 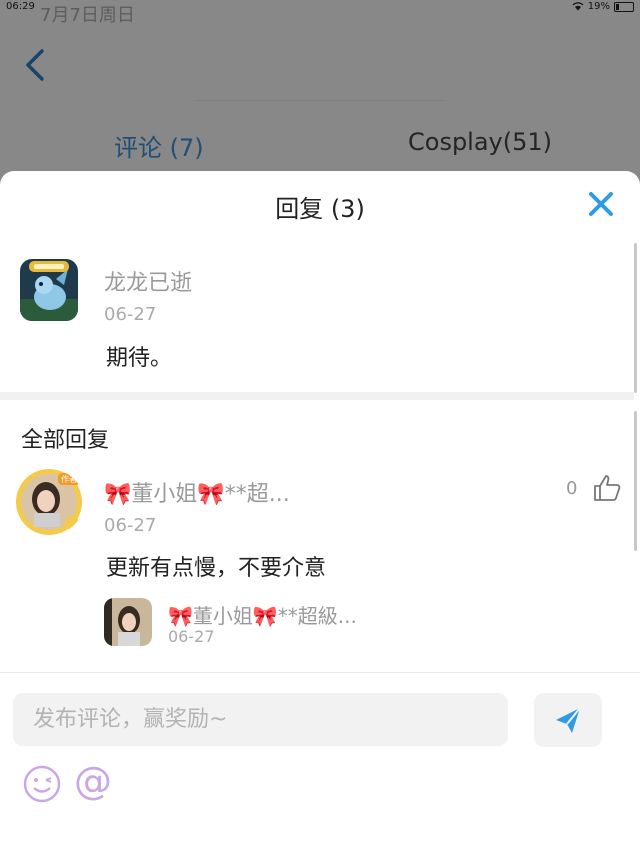 What do you see at coordinates (216, 568) in the screenshot?
I see `reply-content: 更新有点慢，不要介意` at bounding box center [216, 568].